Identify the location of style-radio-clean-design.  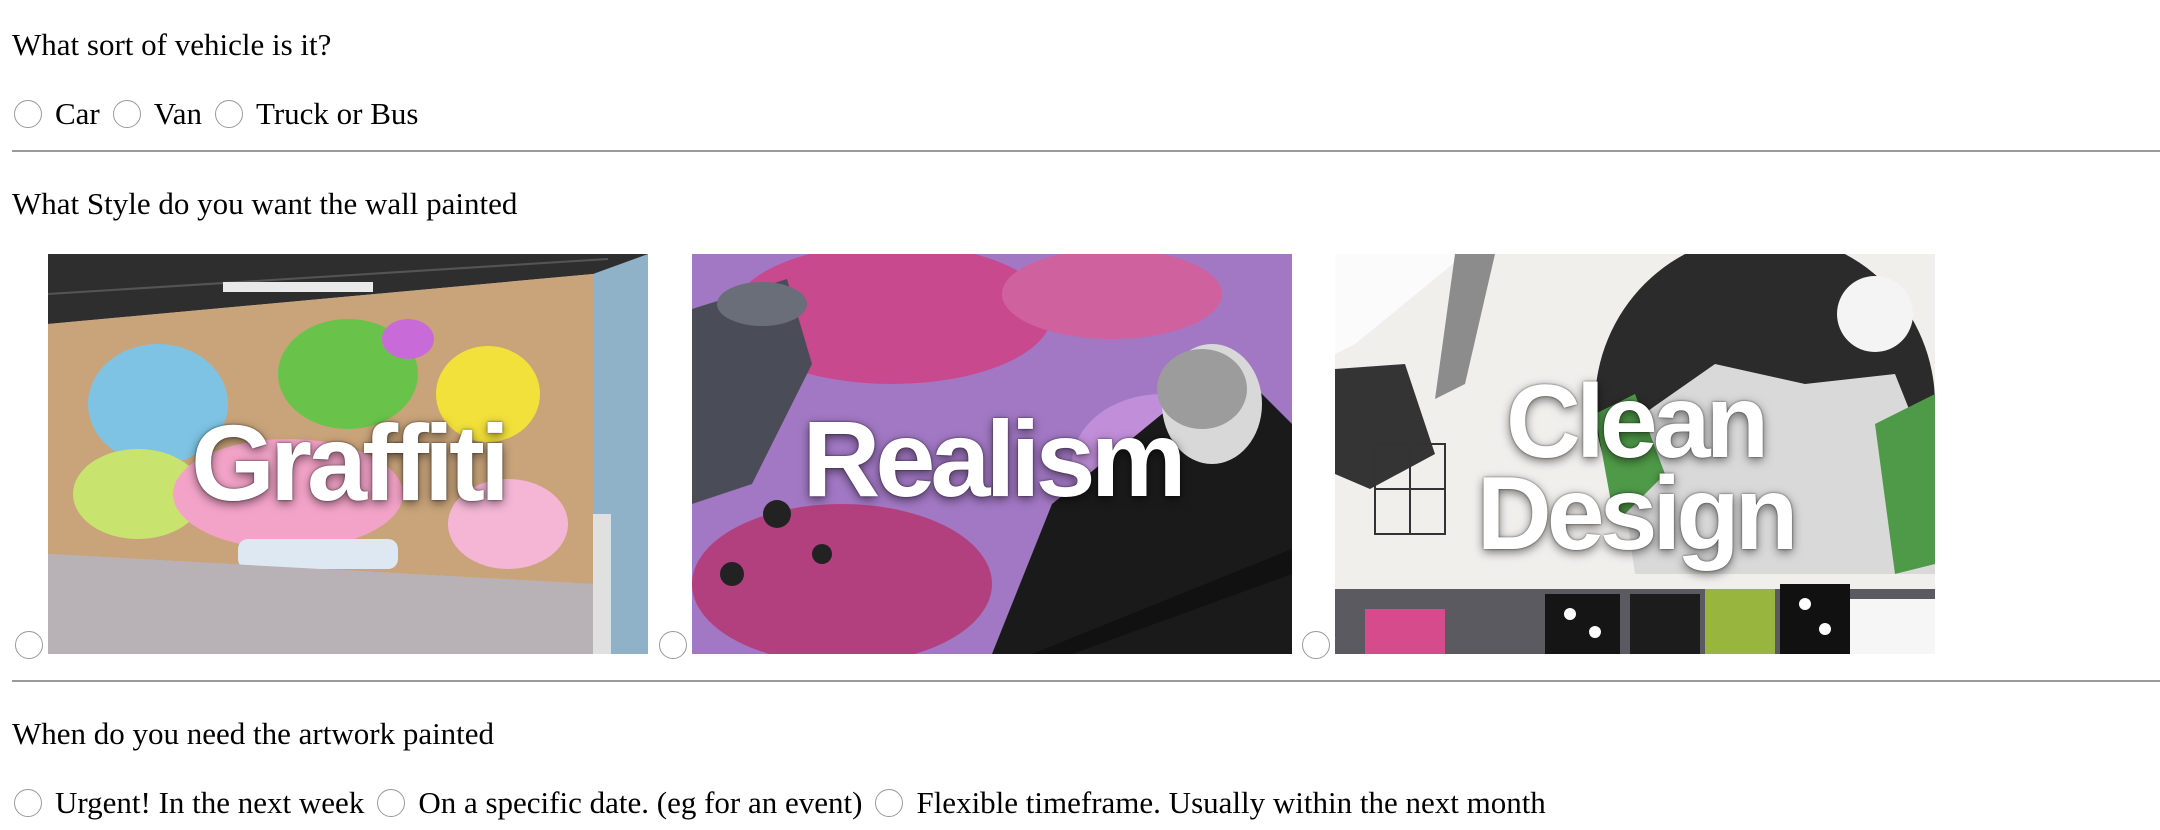
(1316, 645).